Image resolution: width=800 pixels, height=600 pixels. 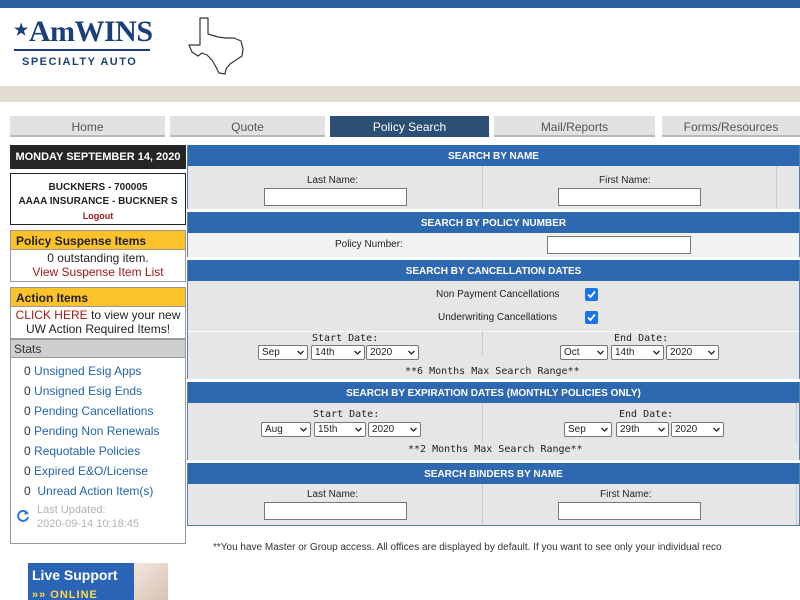 I want to click on cancel-start-label: Start Date:, so click(x=345, y=338).